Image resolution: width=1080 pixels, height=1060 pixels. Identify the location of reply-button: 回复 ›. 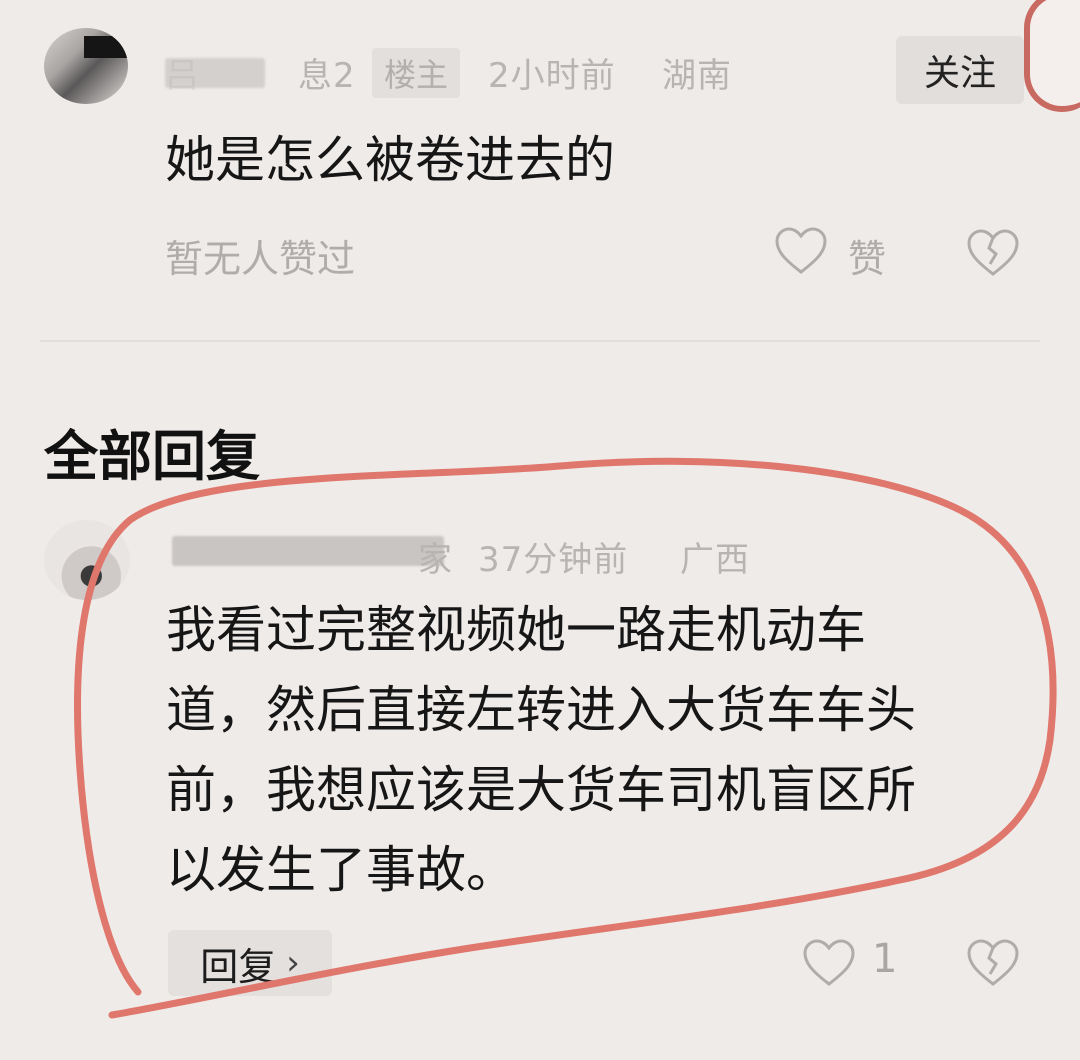
(250, 963).